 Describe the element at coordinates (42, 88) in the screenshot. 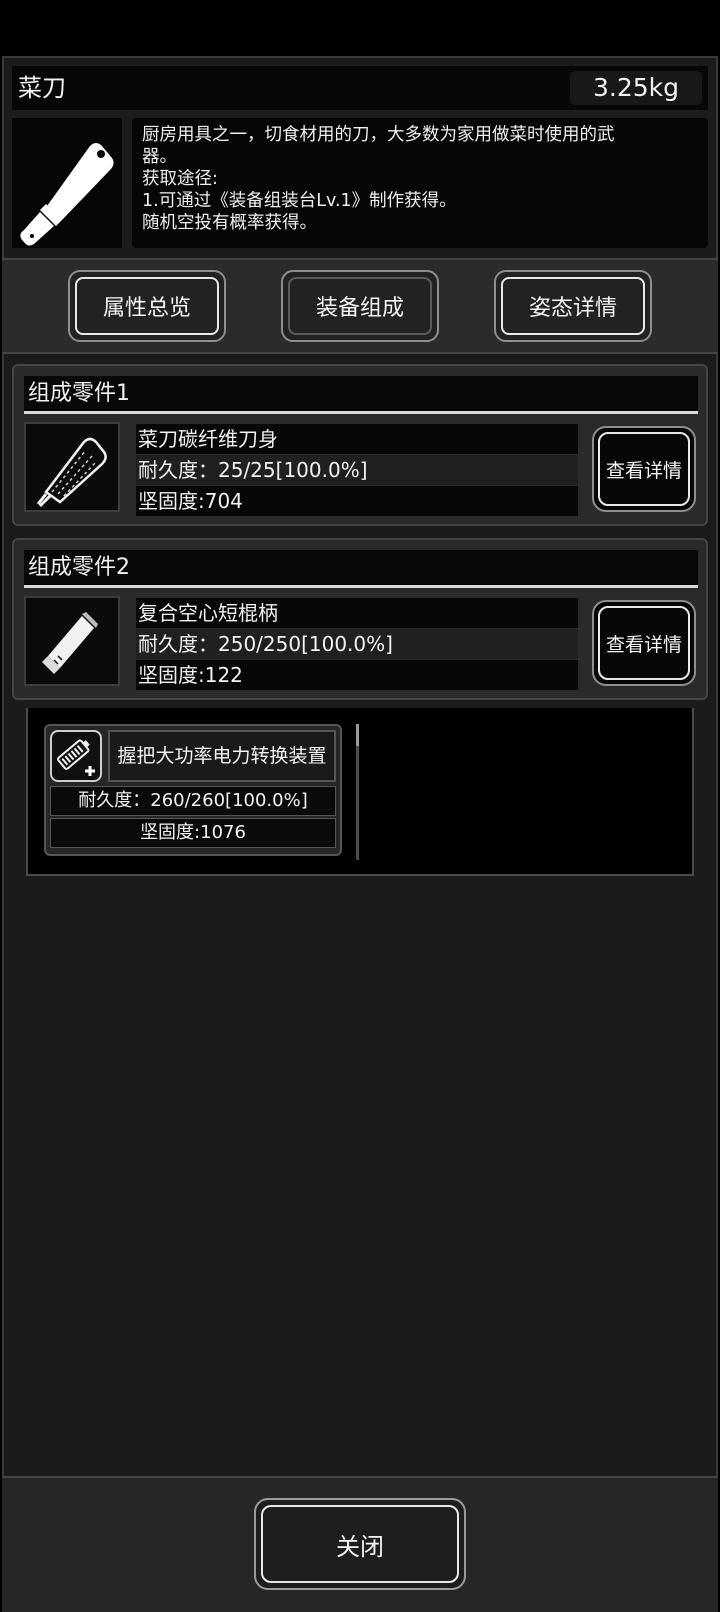

I see `item-name: 菜刀` at that location.